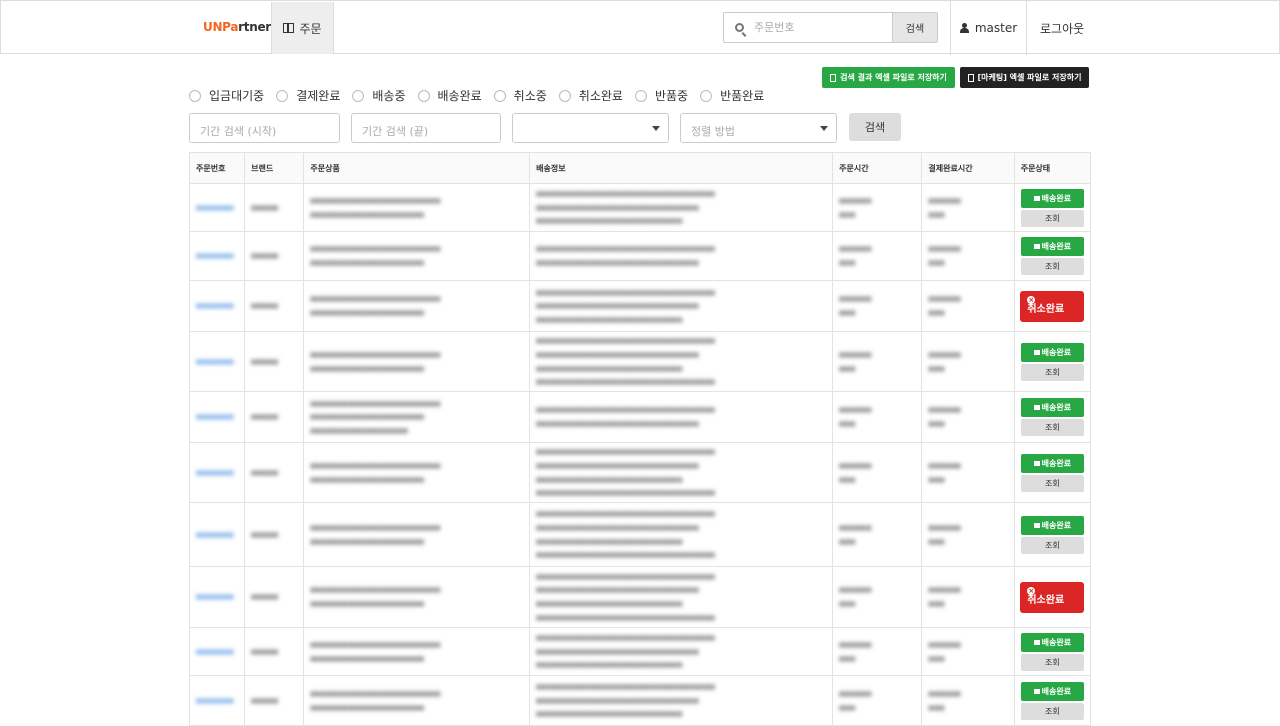 This screenshot has width=1280, height=726. I want to click on username: master, so click(996, 28).